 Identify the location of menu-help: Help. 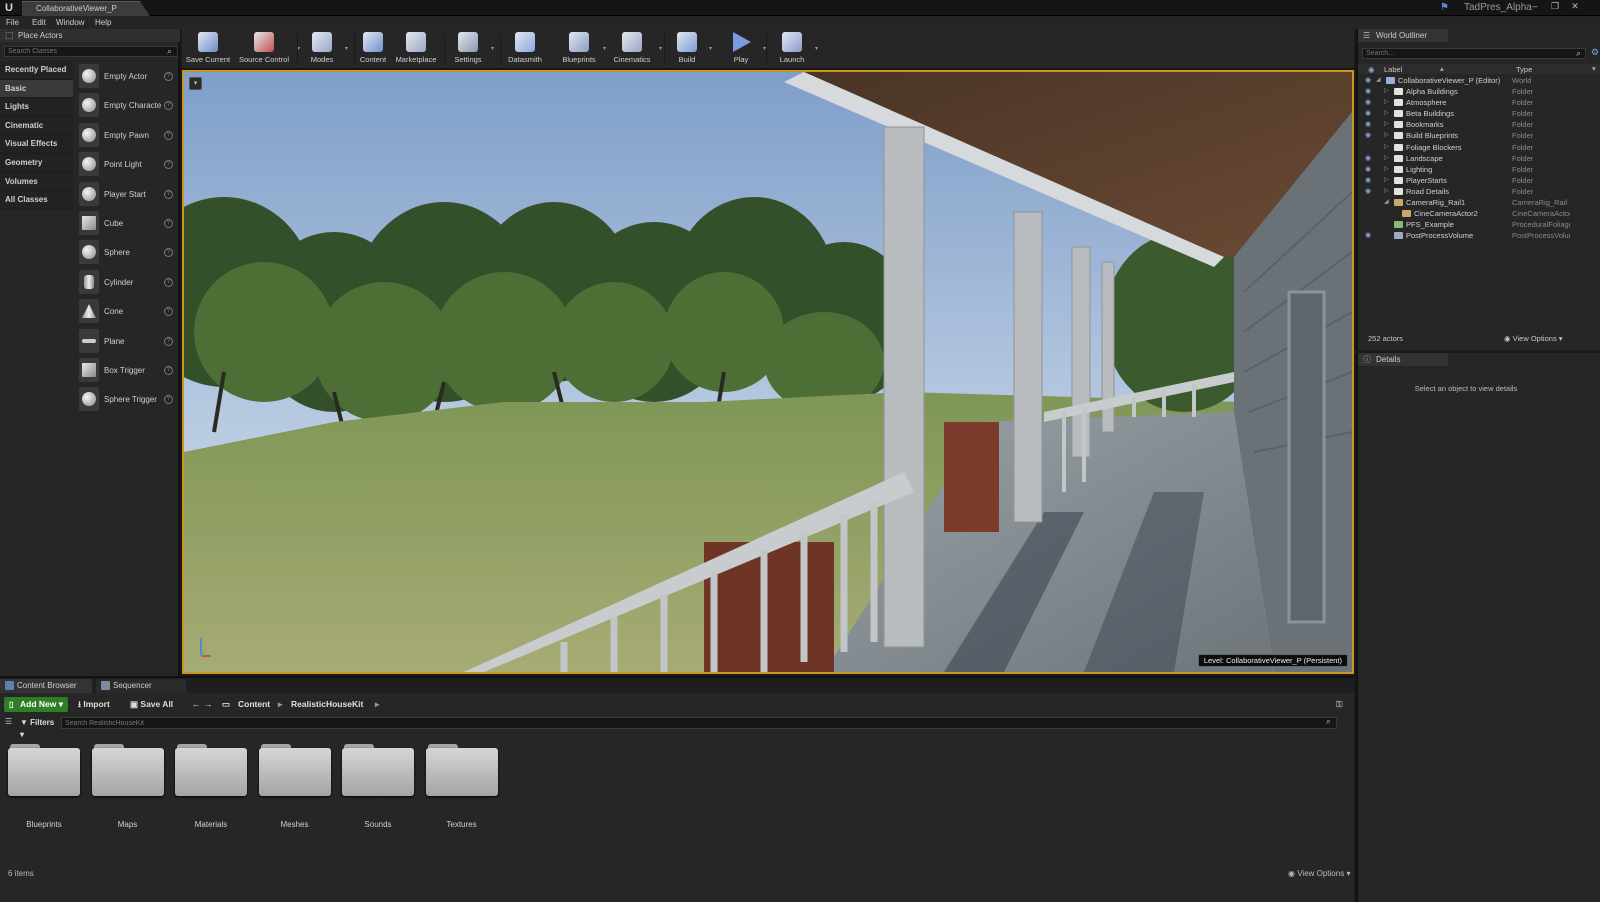
(103, 22).